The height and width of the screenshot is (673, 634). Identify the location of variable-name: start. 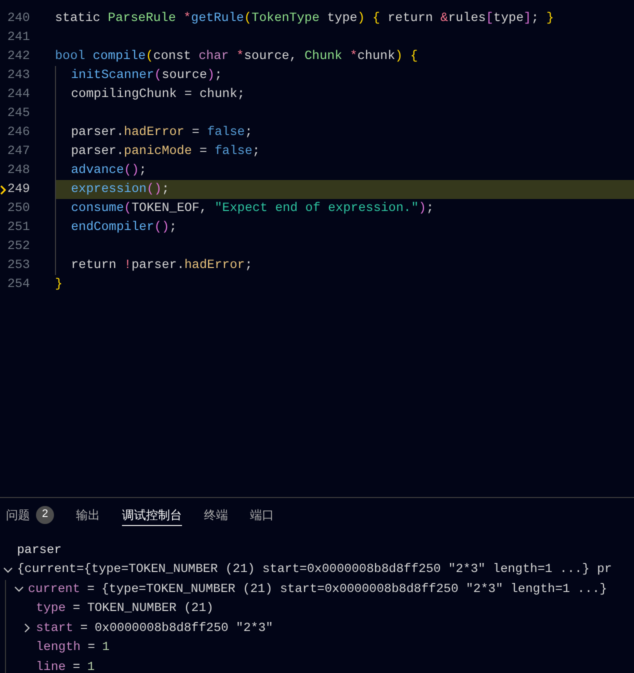
(55, 628).